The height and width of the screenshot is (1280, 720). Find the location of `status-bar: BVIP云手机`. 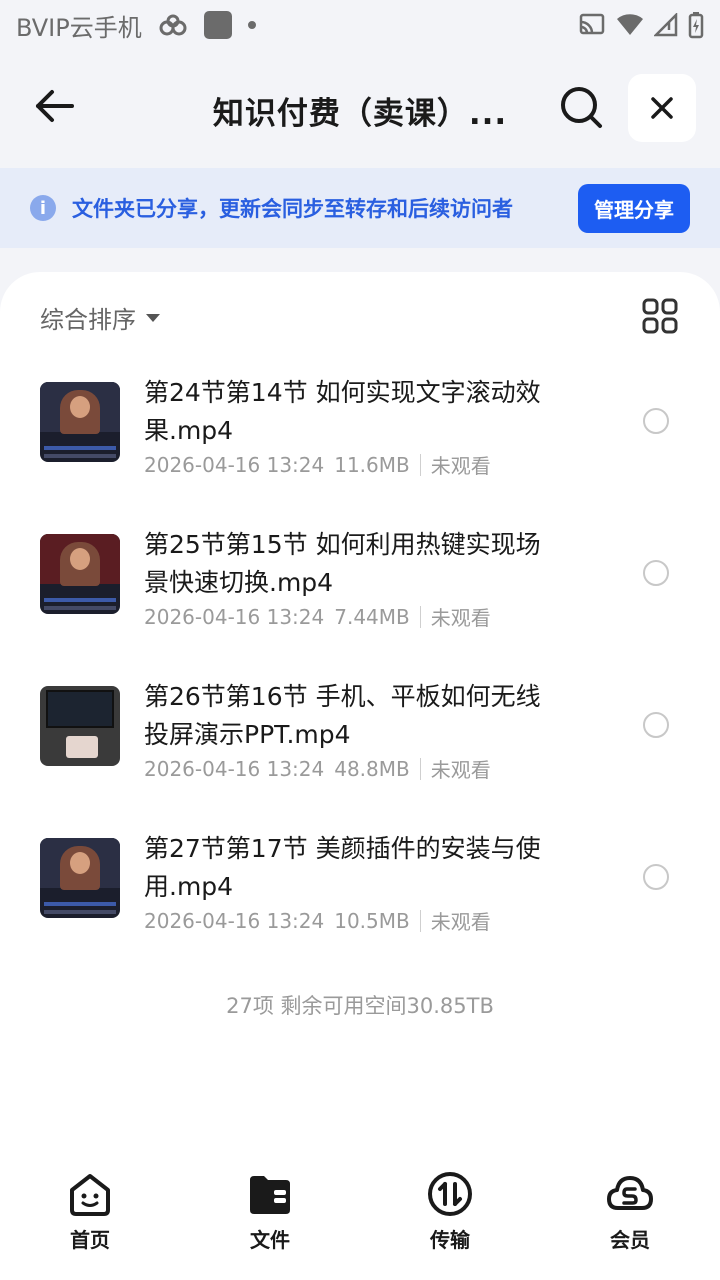

status-bar: BVIP云手机 is located at coordinates (360, 25).